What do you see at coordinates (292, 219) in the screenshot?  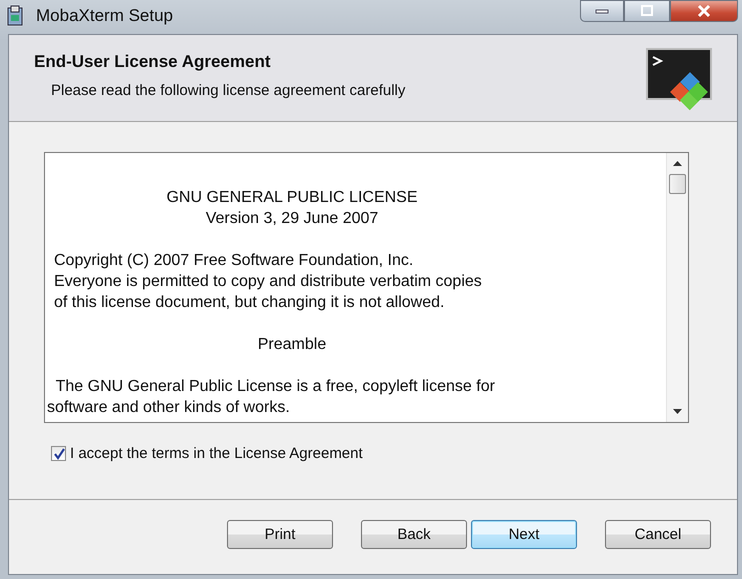 I see `license-line: Version 3, 29 June 2007` at bounding box center [292, 219].